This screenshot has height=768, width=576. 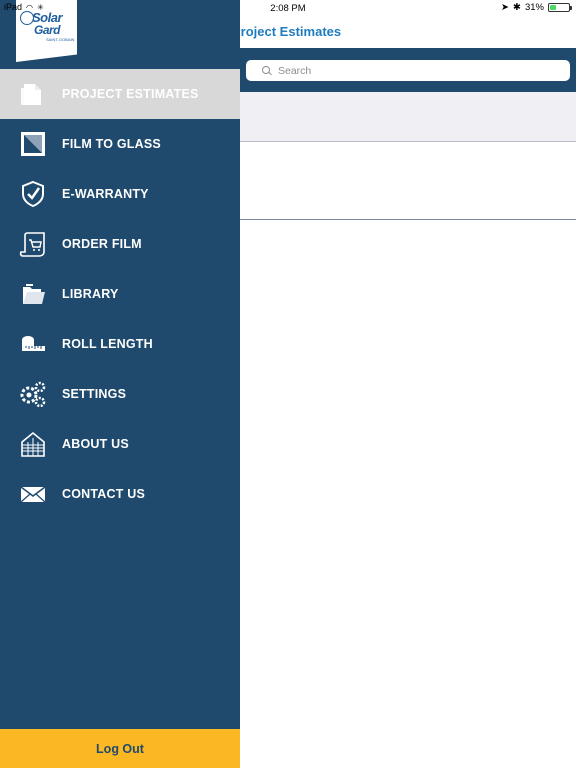 I want to click on status-left: iPad ◠ ✳, so click(x=24, y=7).